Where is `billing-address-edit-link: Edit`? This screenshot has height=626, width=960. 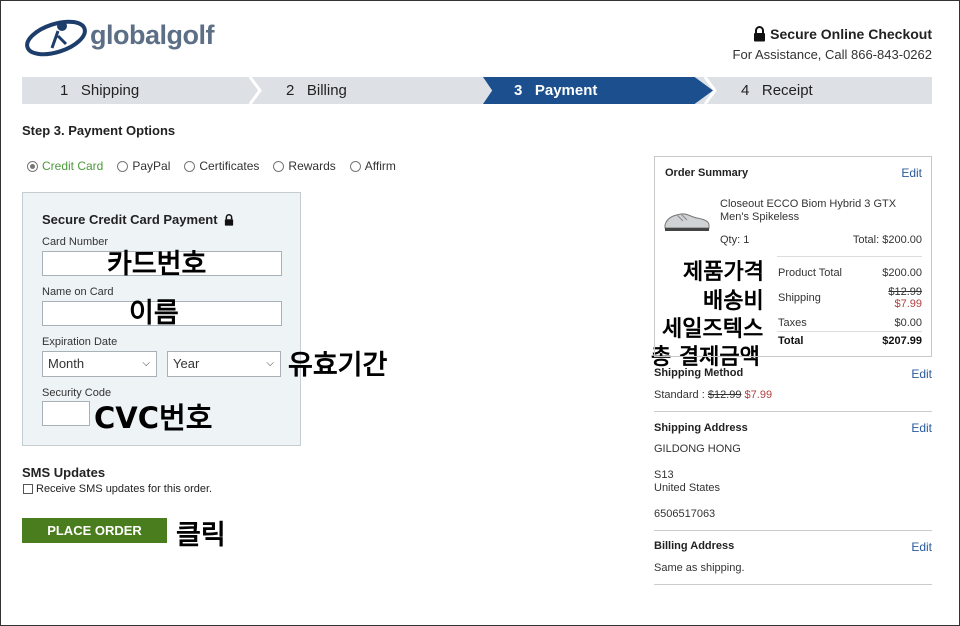 billing-address-edit-link: Edit is located at coordinates (921, 547).